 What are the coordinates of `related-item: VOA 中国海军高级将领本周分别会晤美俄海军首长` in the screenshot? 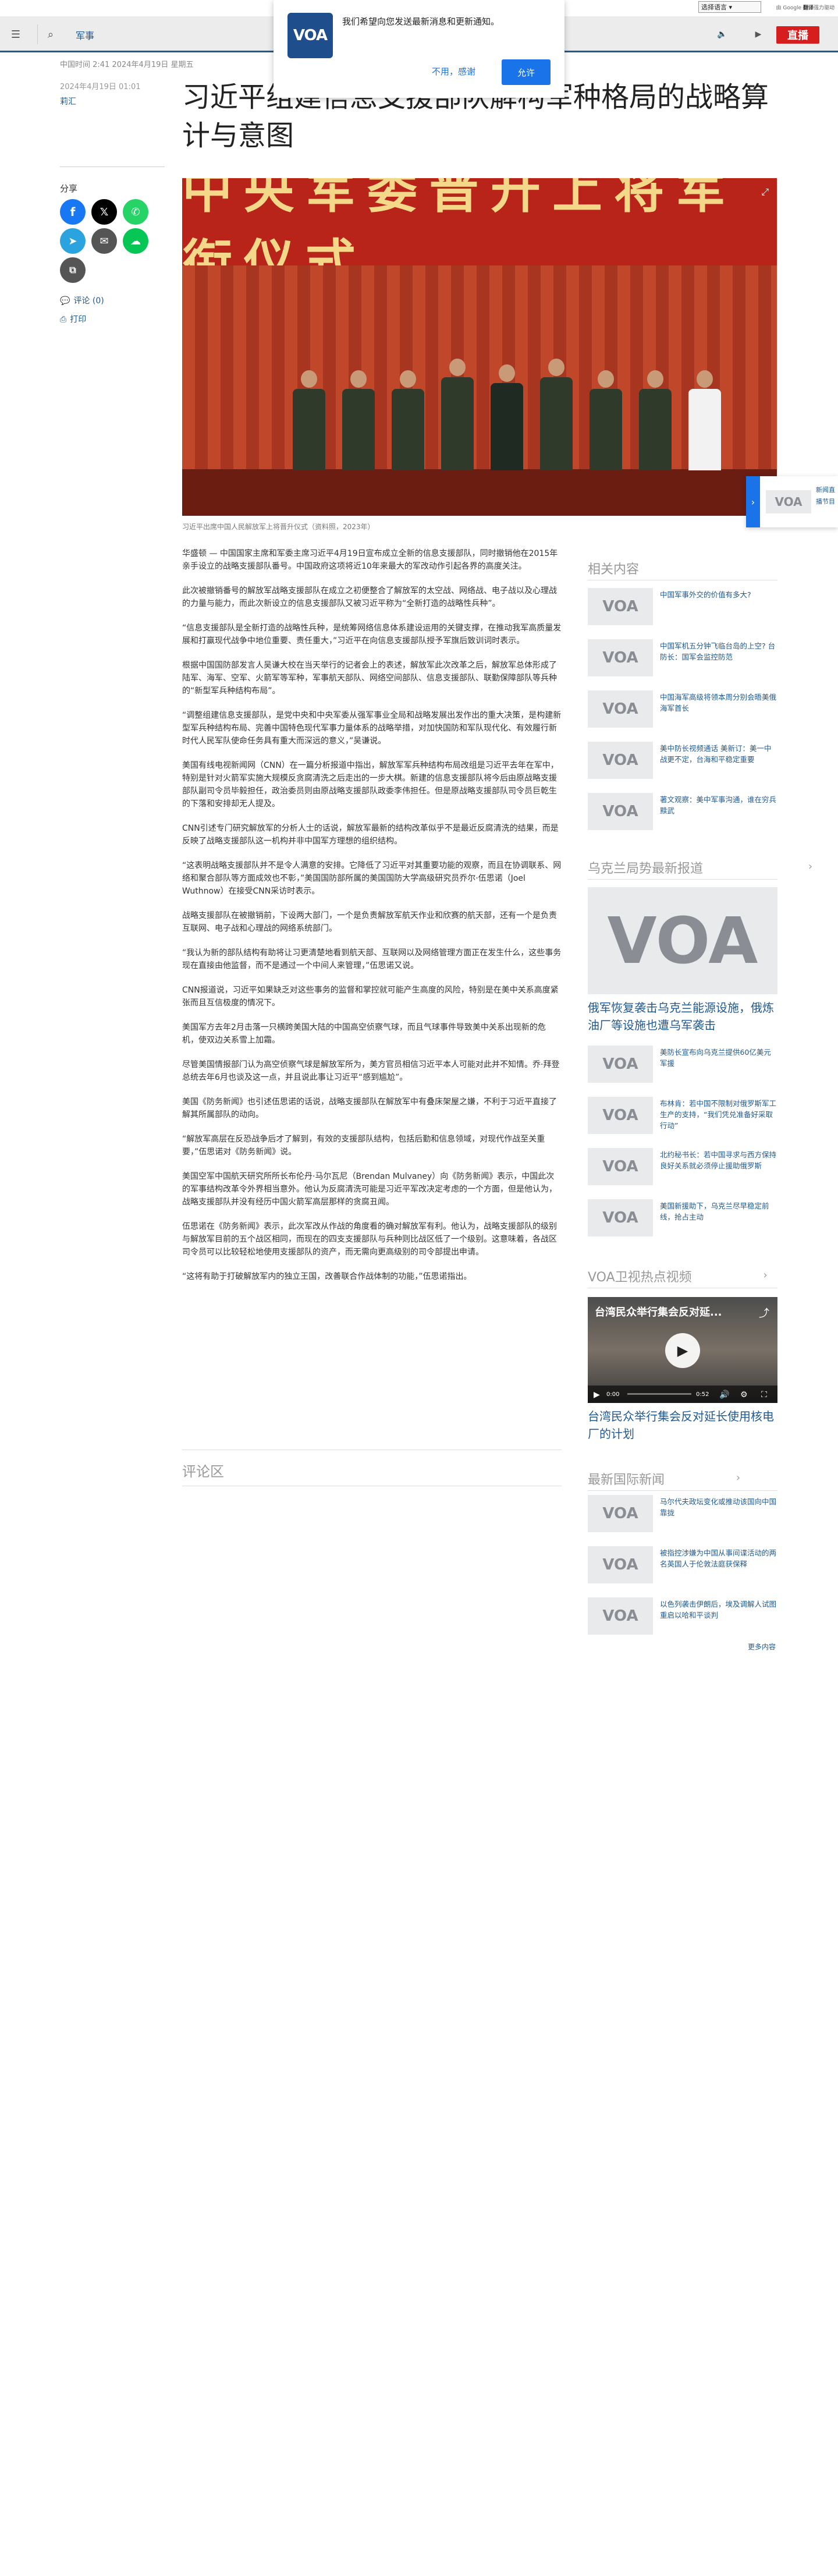 It's located at (682, 709).